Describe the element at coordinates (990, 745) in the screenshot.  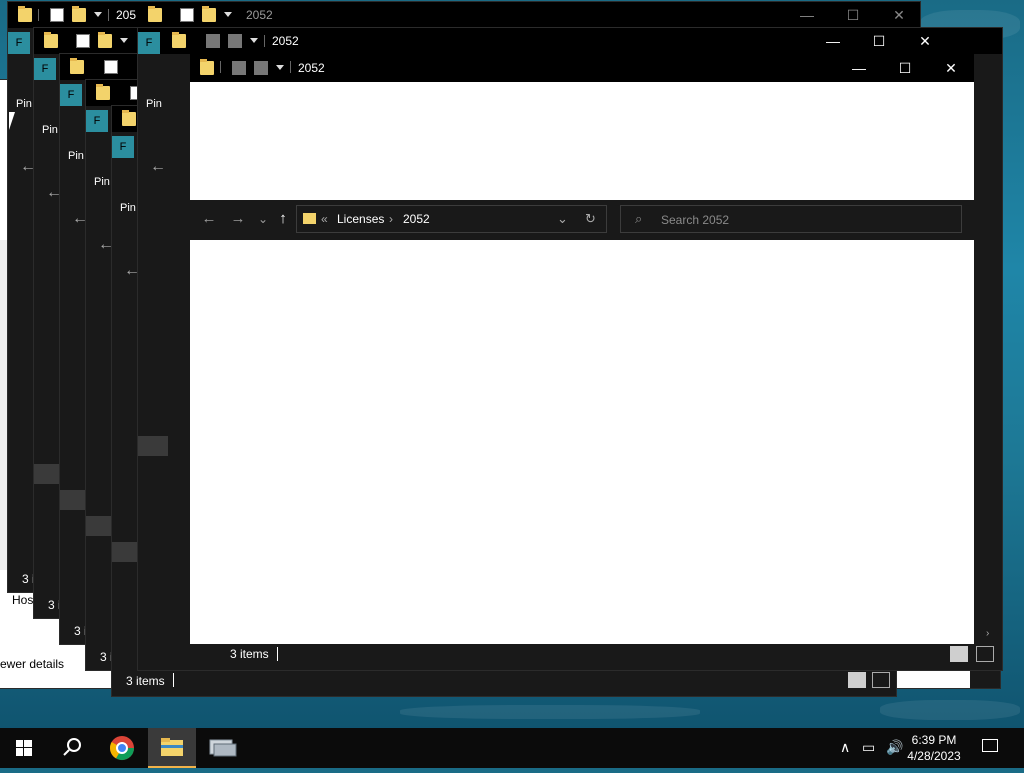
I see `notifications-icon` at that location.